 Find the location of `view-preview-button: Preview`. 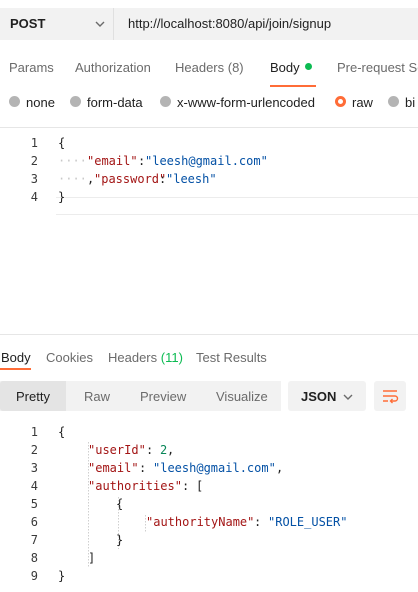

view-preview-button: Preview is located at coordinates (163, 396).